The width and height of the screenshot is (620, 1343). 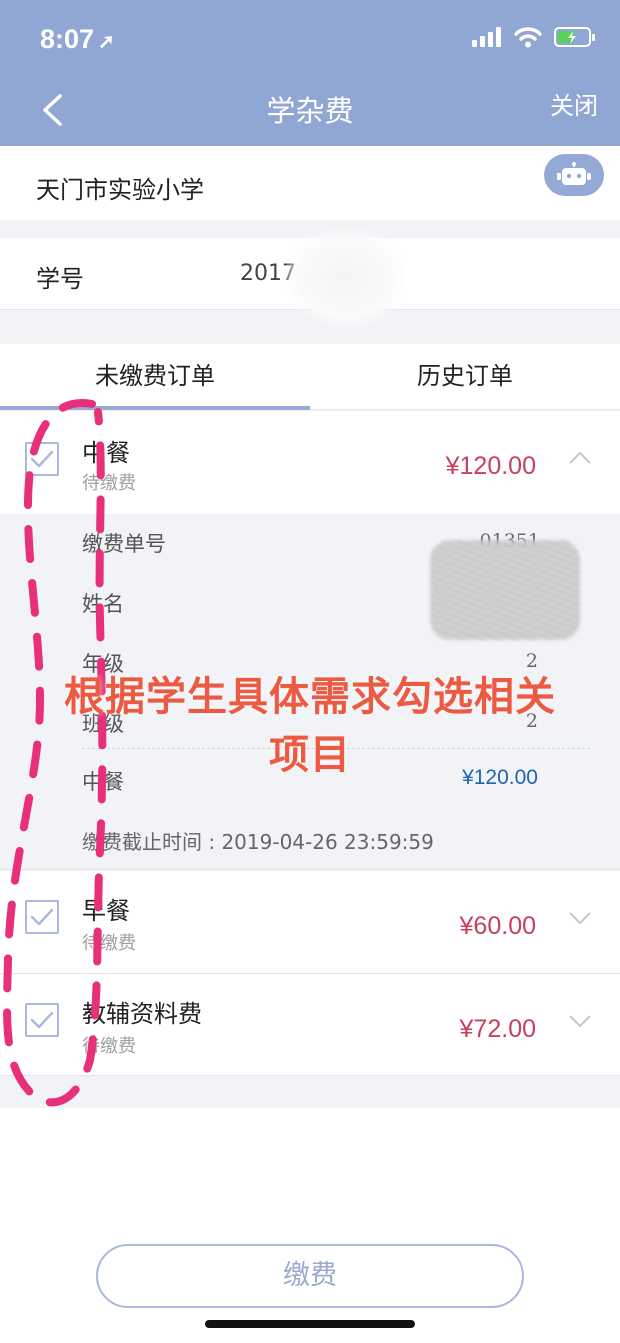 I want to click on wifi-icon, so click(x=528, y=37).